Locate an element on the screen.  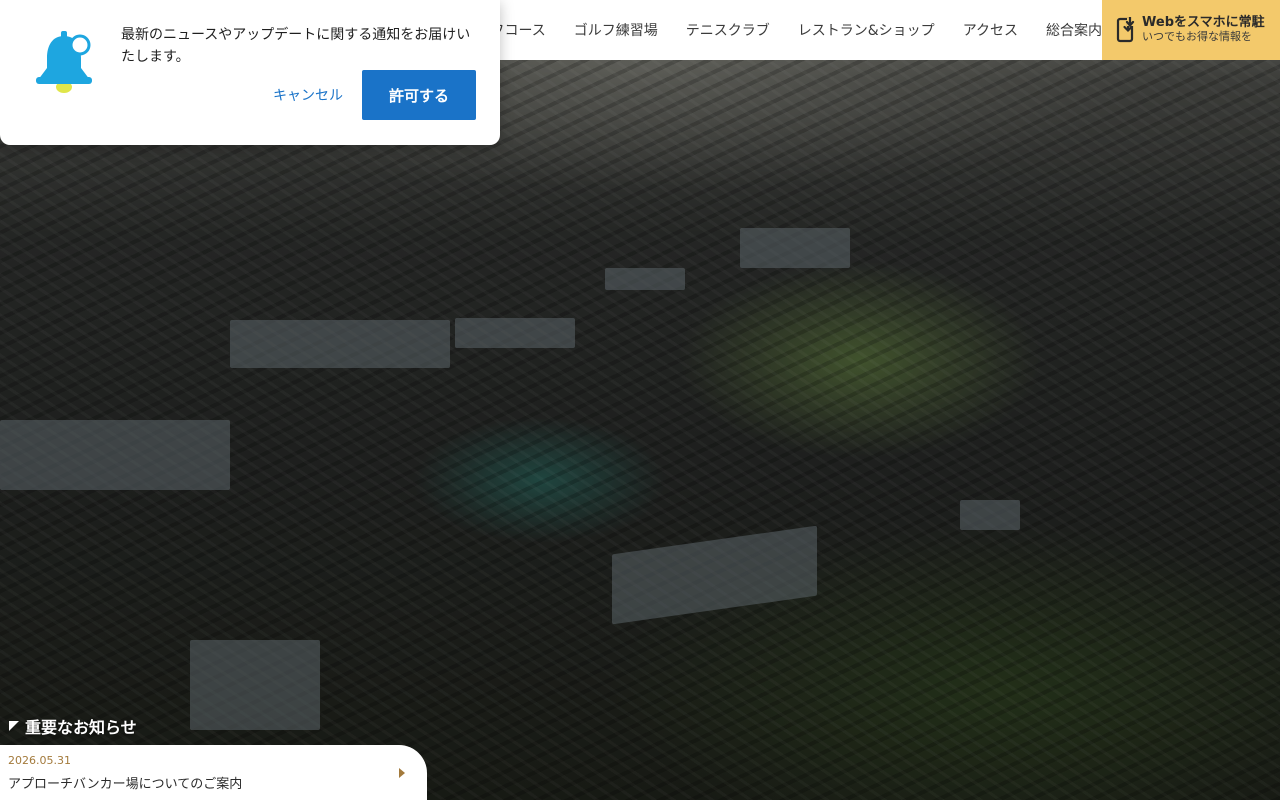
nav-item-restaurant-shop: レストラン&ショップ is located at coordinates (866, 30).